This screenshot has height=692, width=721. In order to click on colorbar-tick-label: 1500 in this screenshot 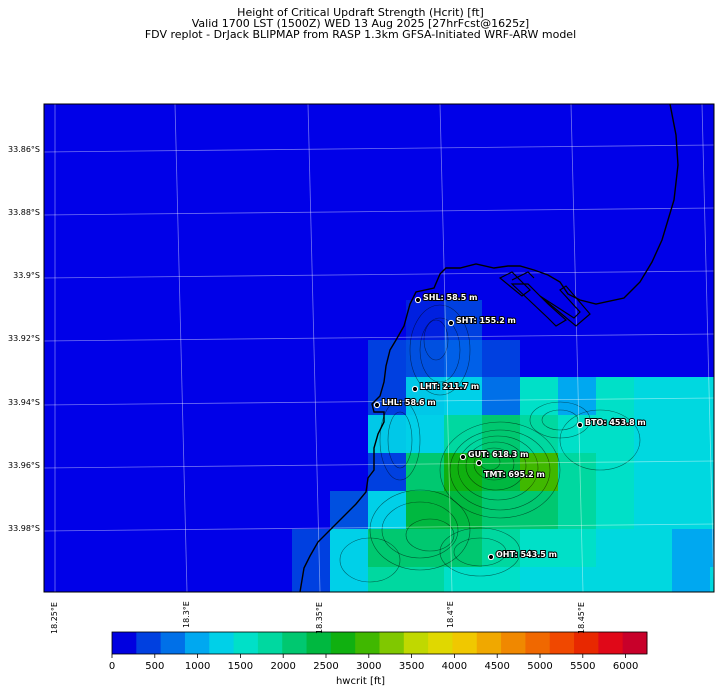, I will do `click(240, 666)`.